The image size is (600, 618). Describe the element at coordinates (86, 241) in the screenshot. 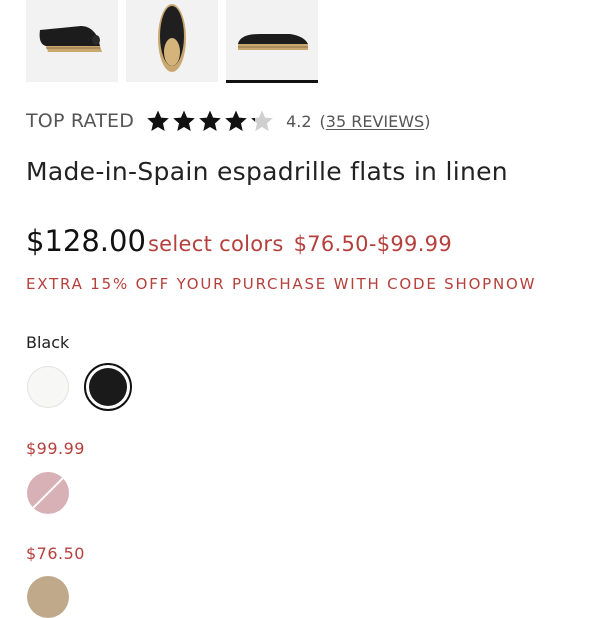

I see `list-price: $128.00` at that location.